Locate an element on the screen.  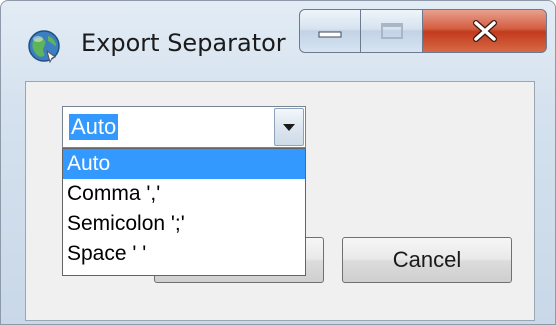
maximize-icon is located at coordinates (391, 31).